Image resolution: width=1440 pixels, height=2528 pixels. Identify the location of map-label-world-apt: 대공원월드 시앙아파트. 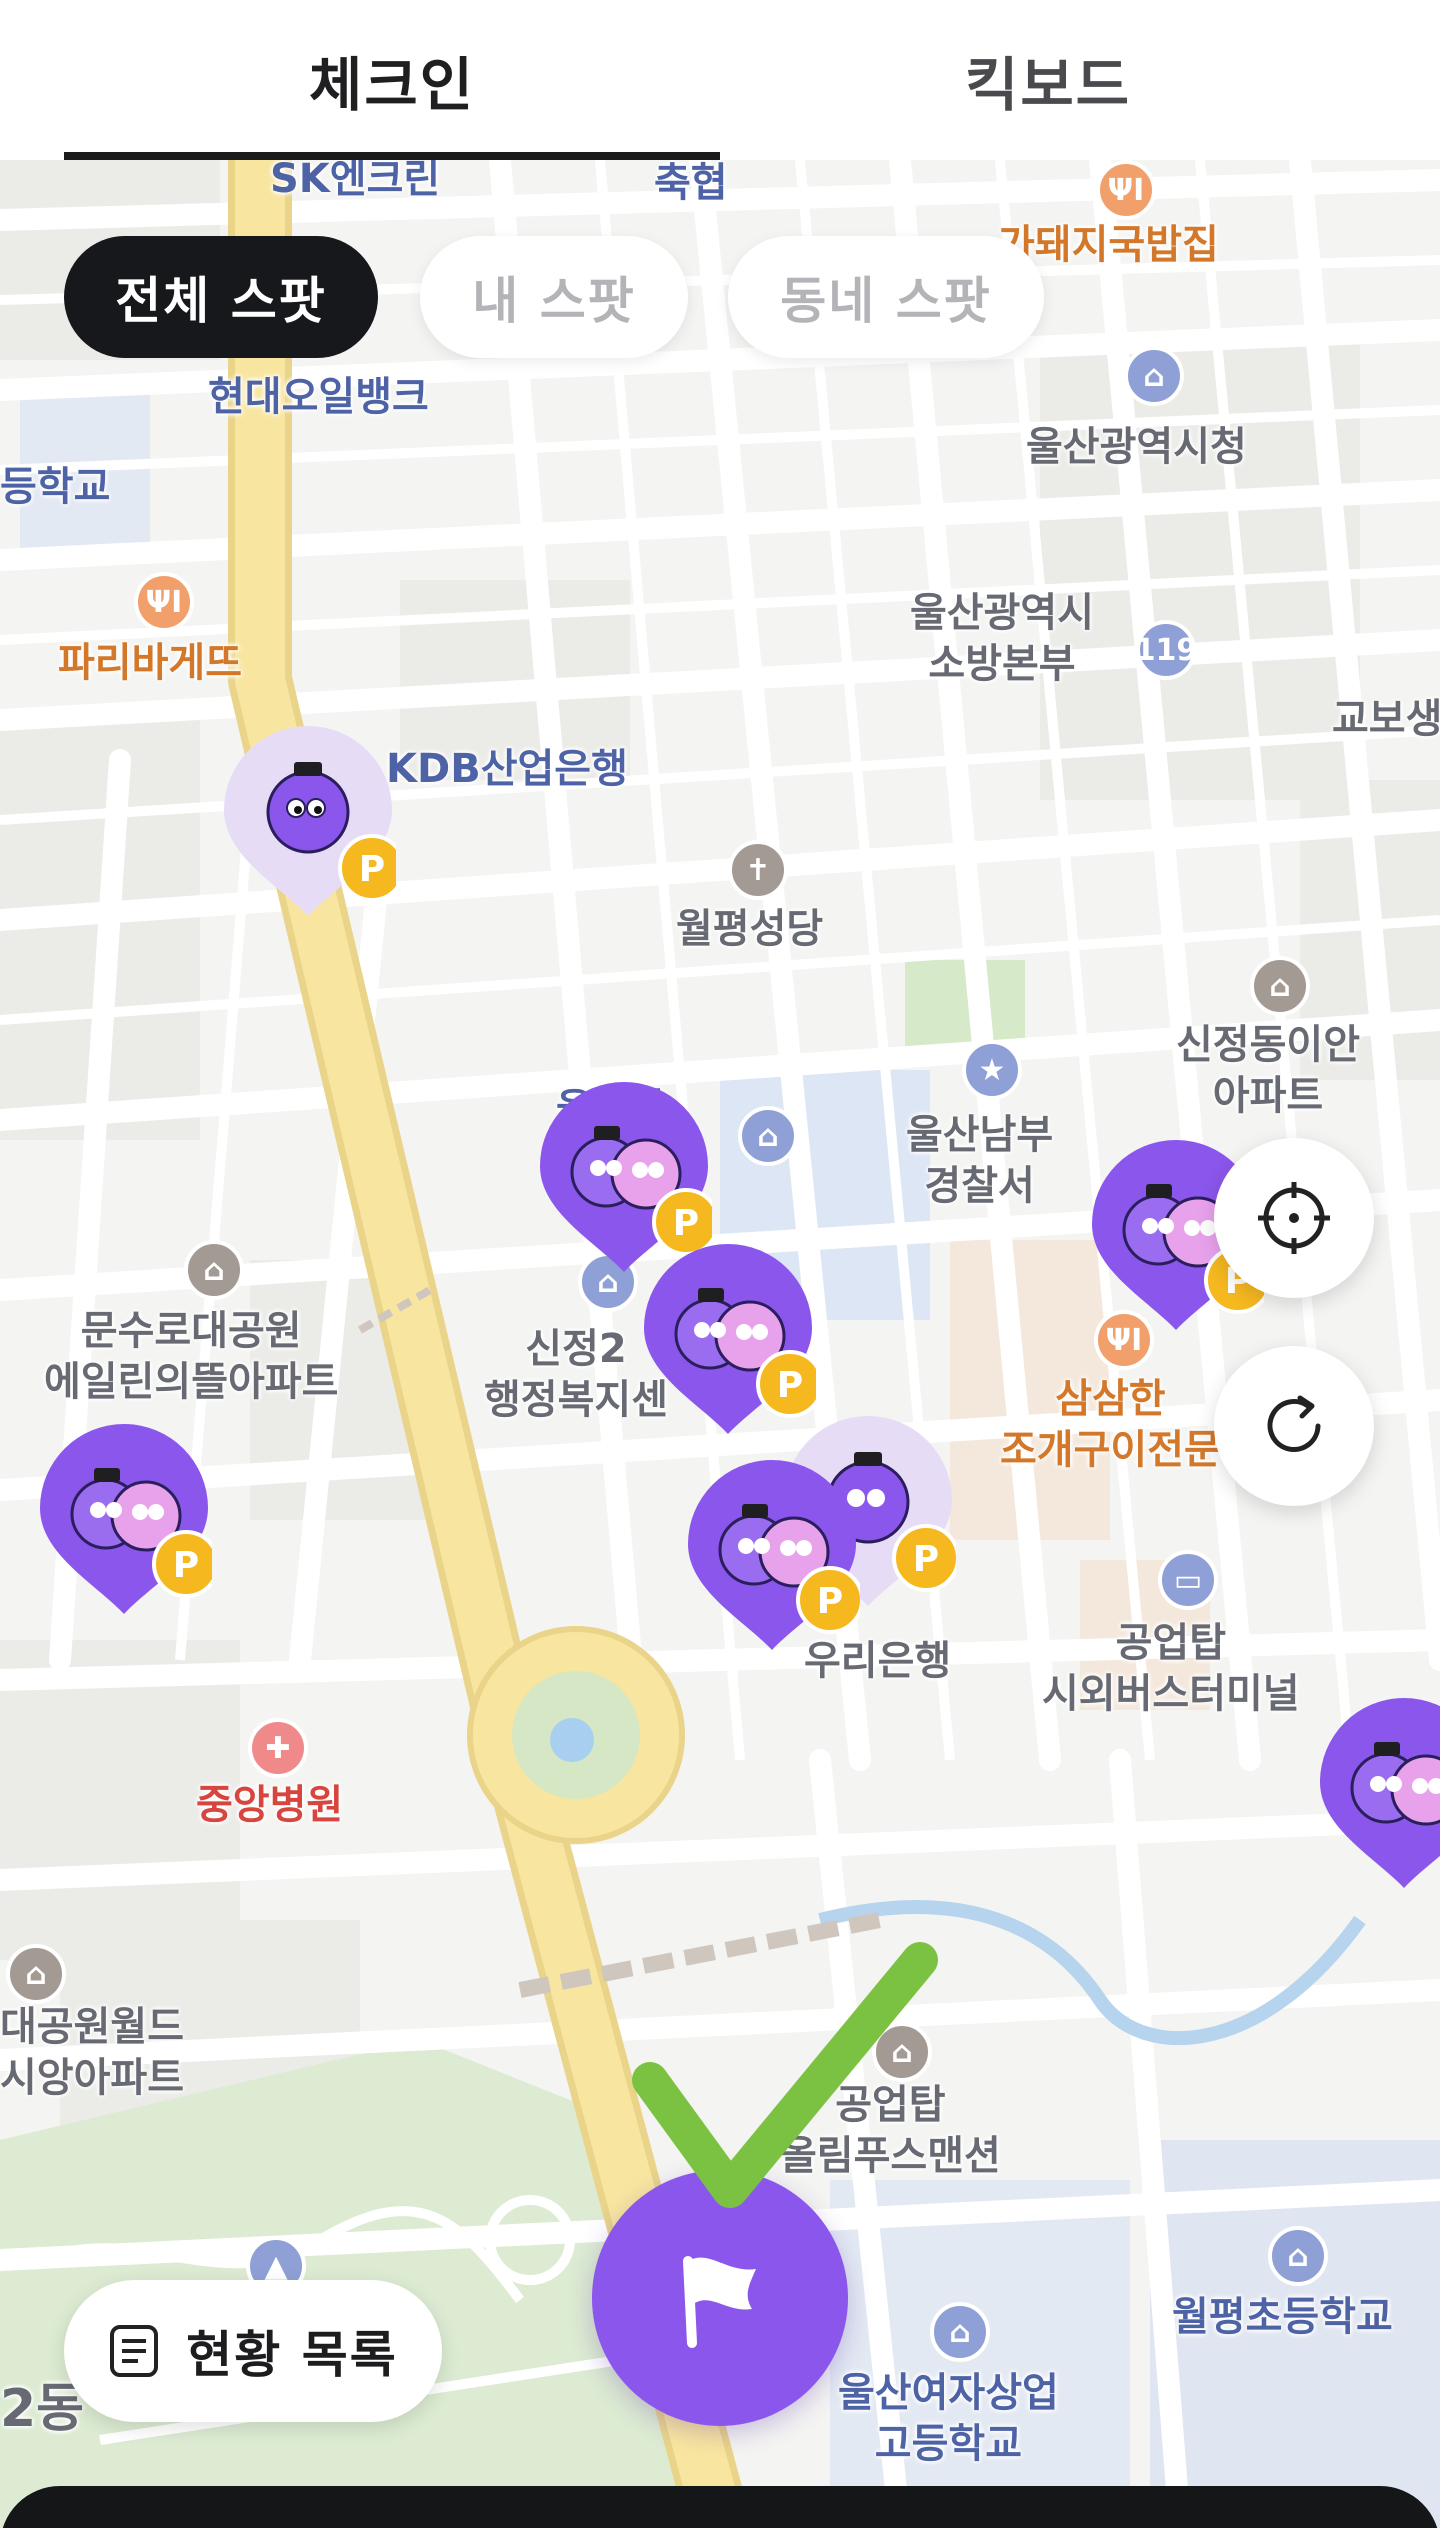
(92, 2053).